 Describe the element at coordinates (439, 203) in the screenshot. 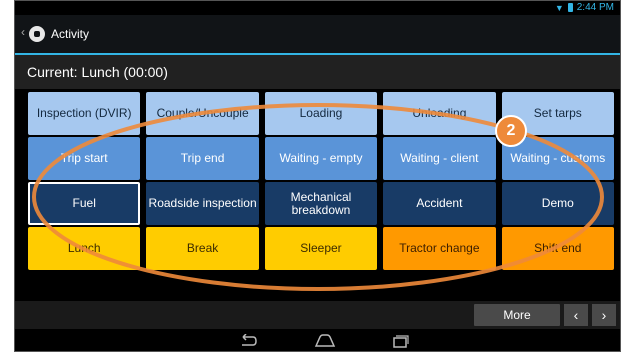

I see `activity-tile-accident: Accident` at that location.